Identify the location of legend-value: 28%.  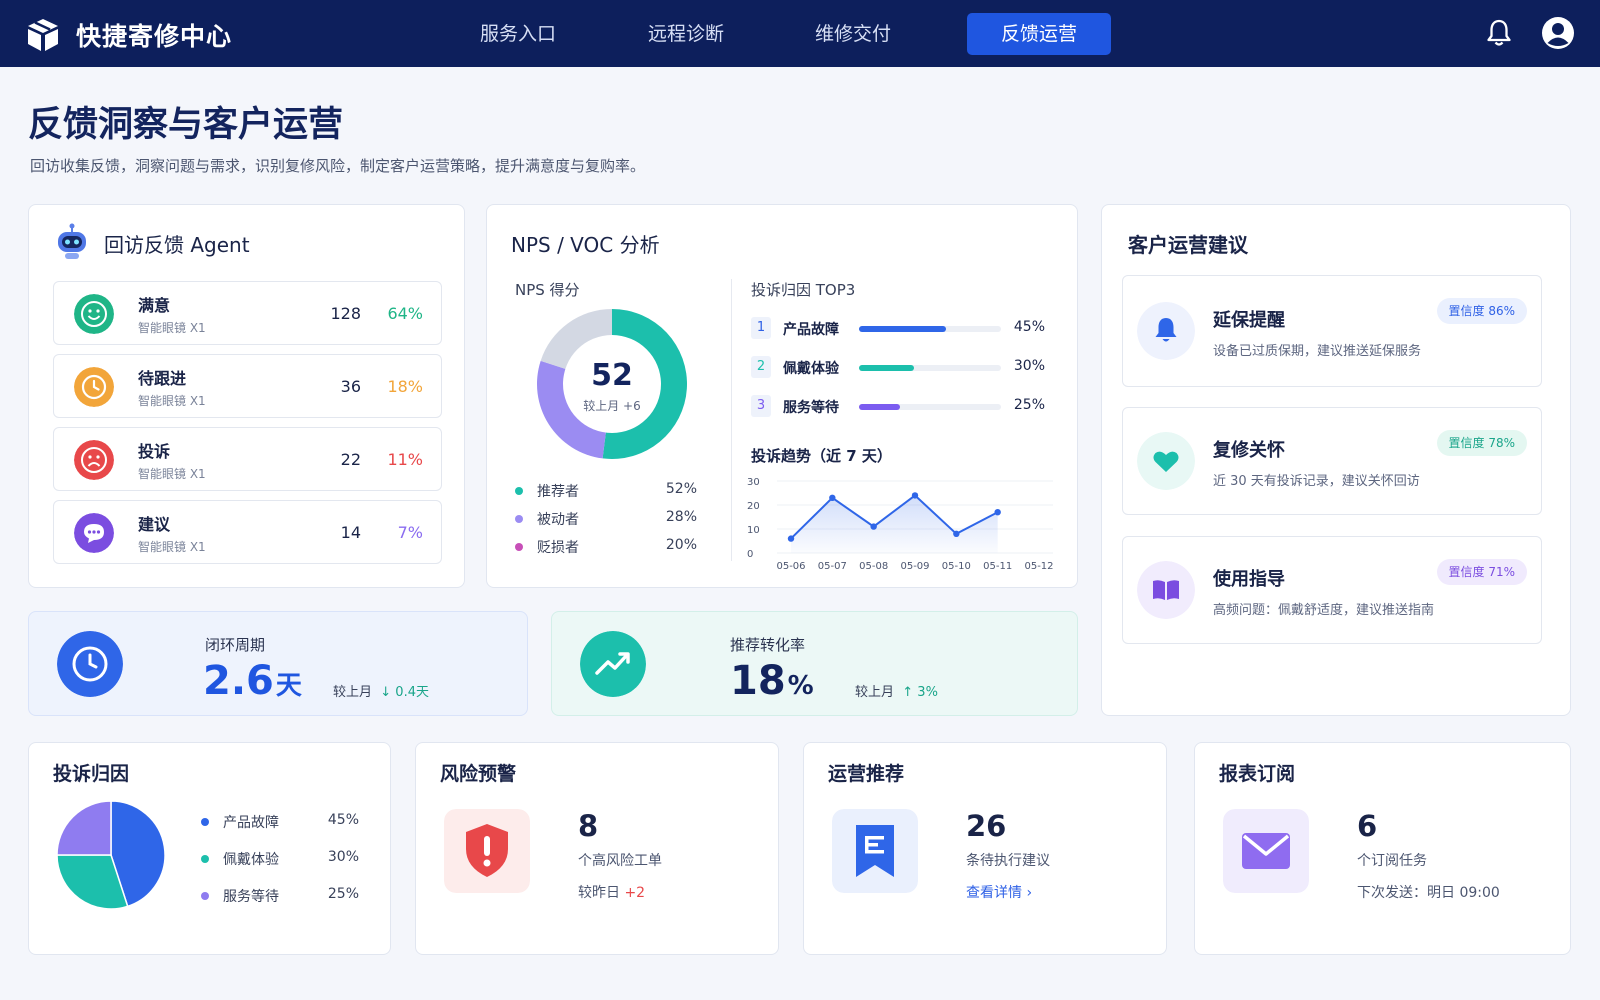
(681, 517).